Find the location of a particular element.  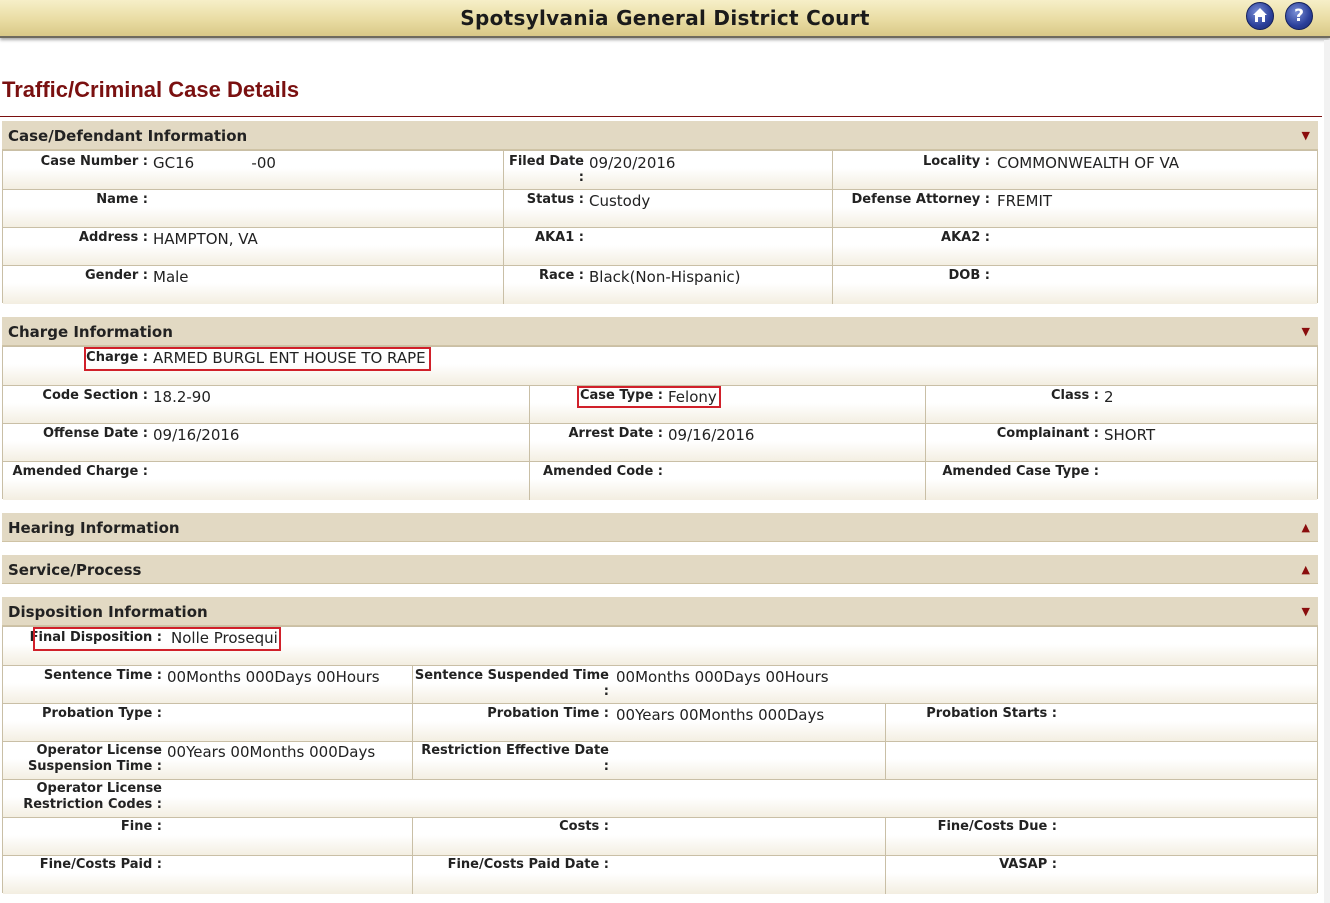

race-value: Black(Non-Hispanic) is located at coordinates (665, 277).